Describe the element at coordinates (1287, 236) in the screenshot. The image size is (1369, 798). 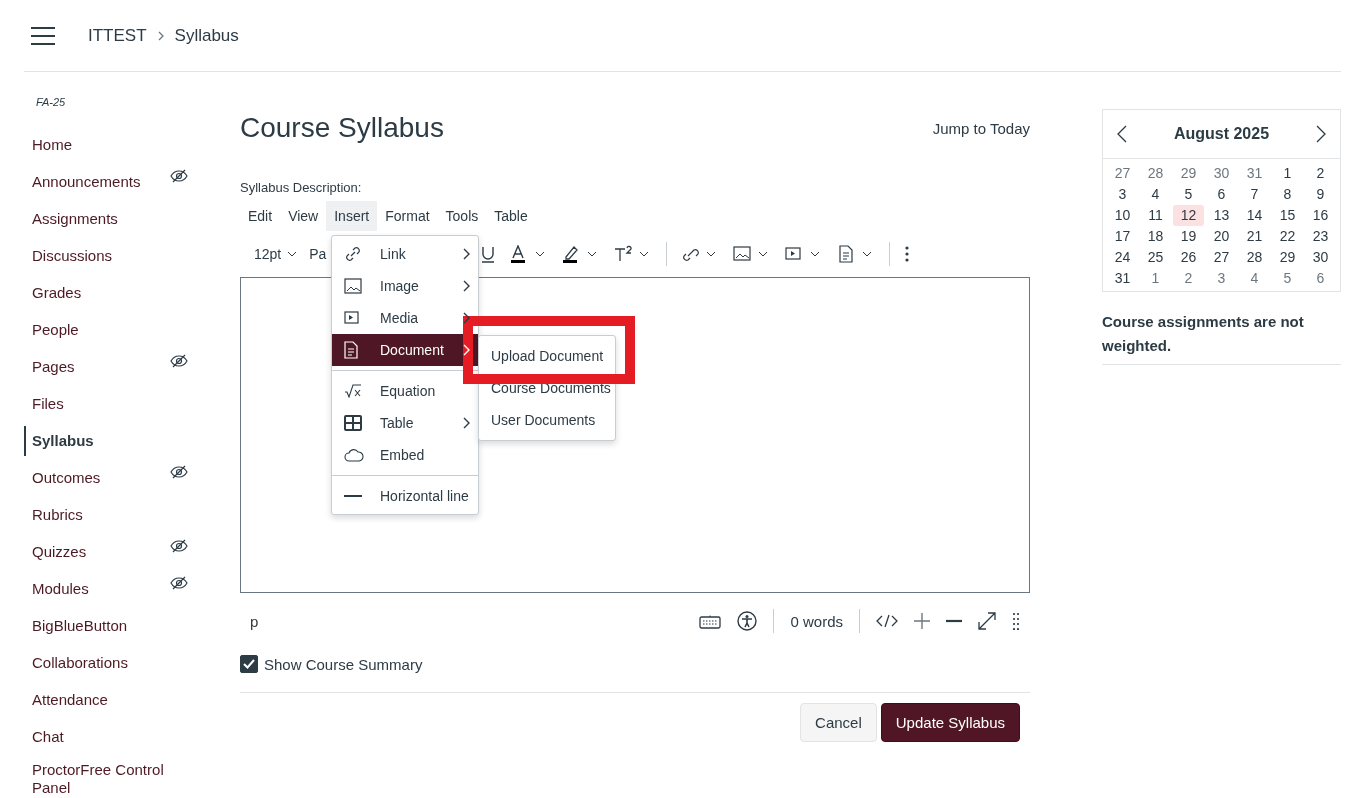
I see `calendar-day: 22` at that location.